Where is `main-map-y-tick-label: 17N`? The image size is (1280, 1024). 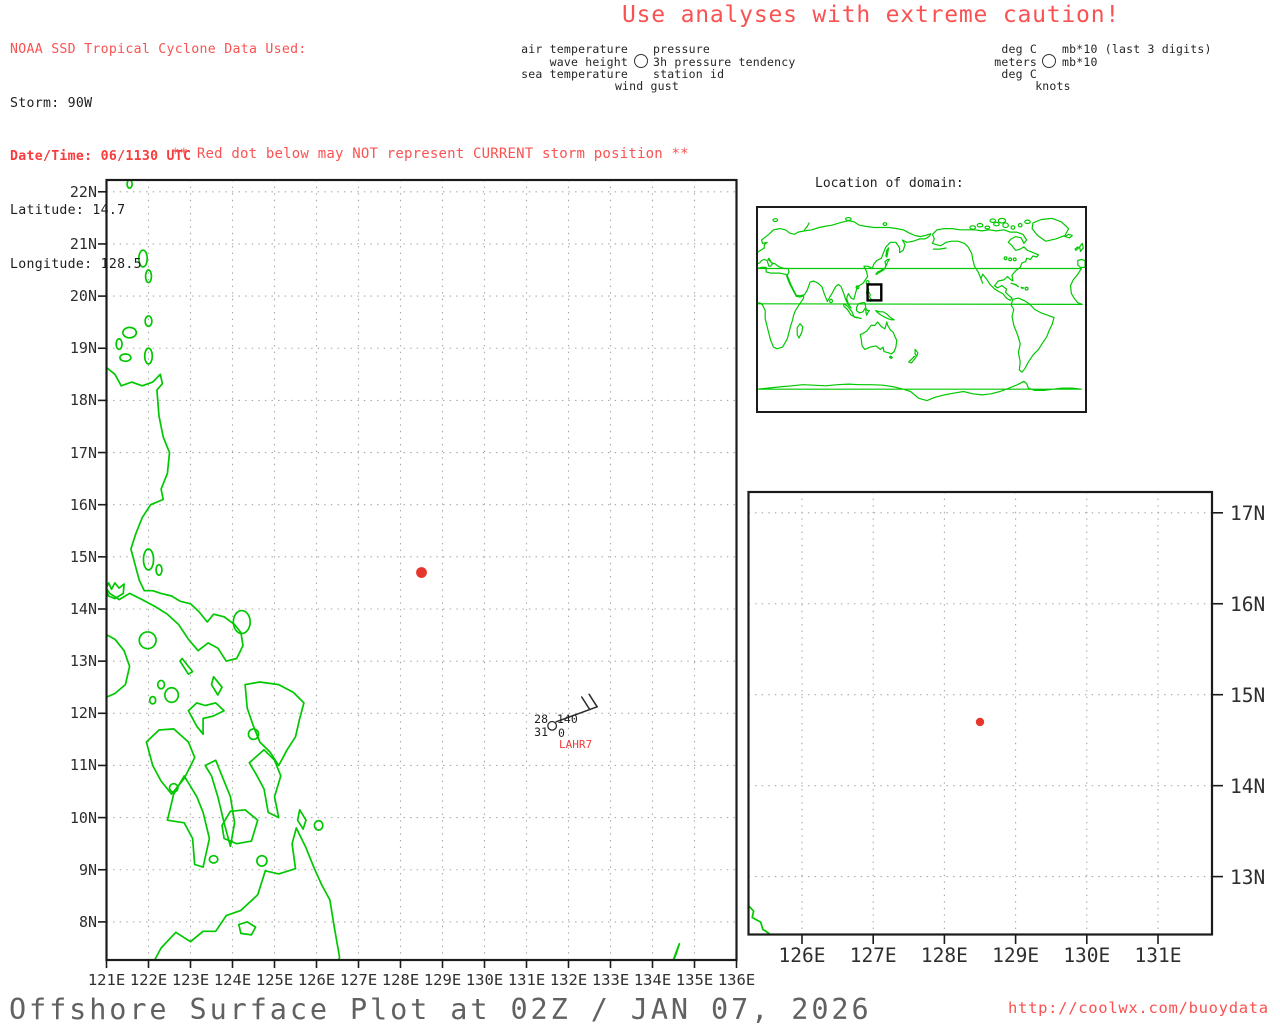 main-map-y-tick-label: 17N is located at coordinates (83, 452).